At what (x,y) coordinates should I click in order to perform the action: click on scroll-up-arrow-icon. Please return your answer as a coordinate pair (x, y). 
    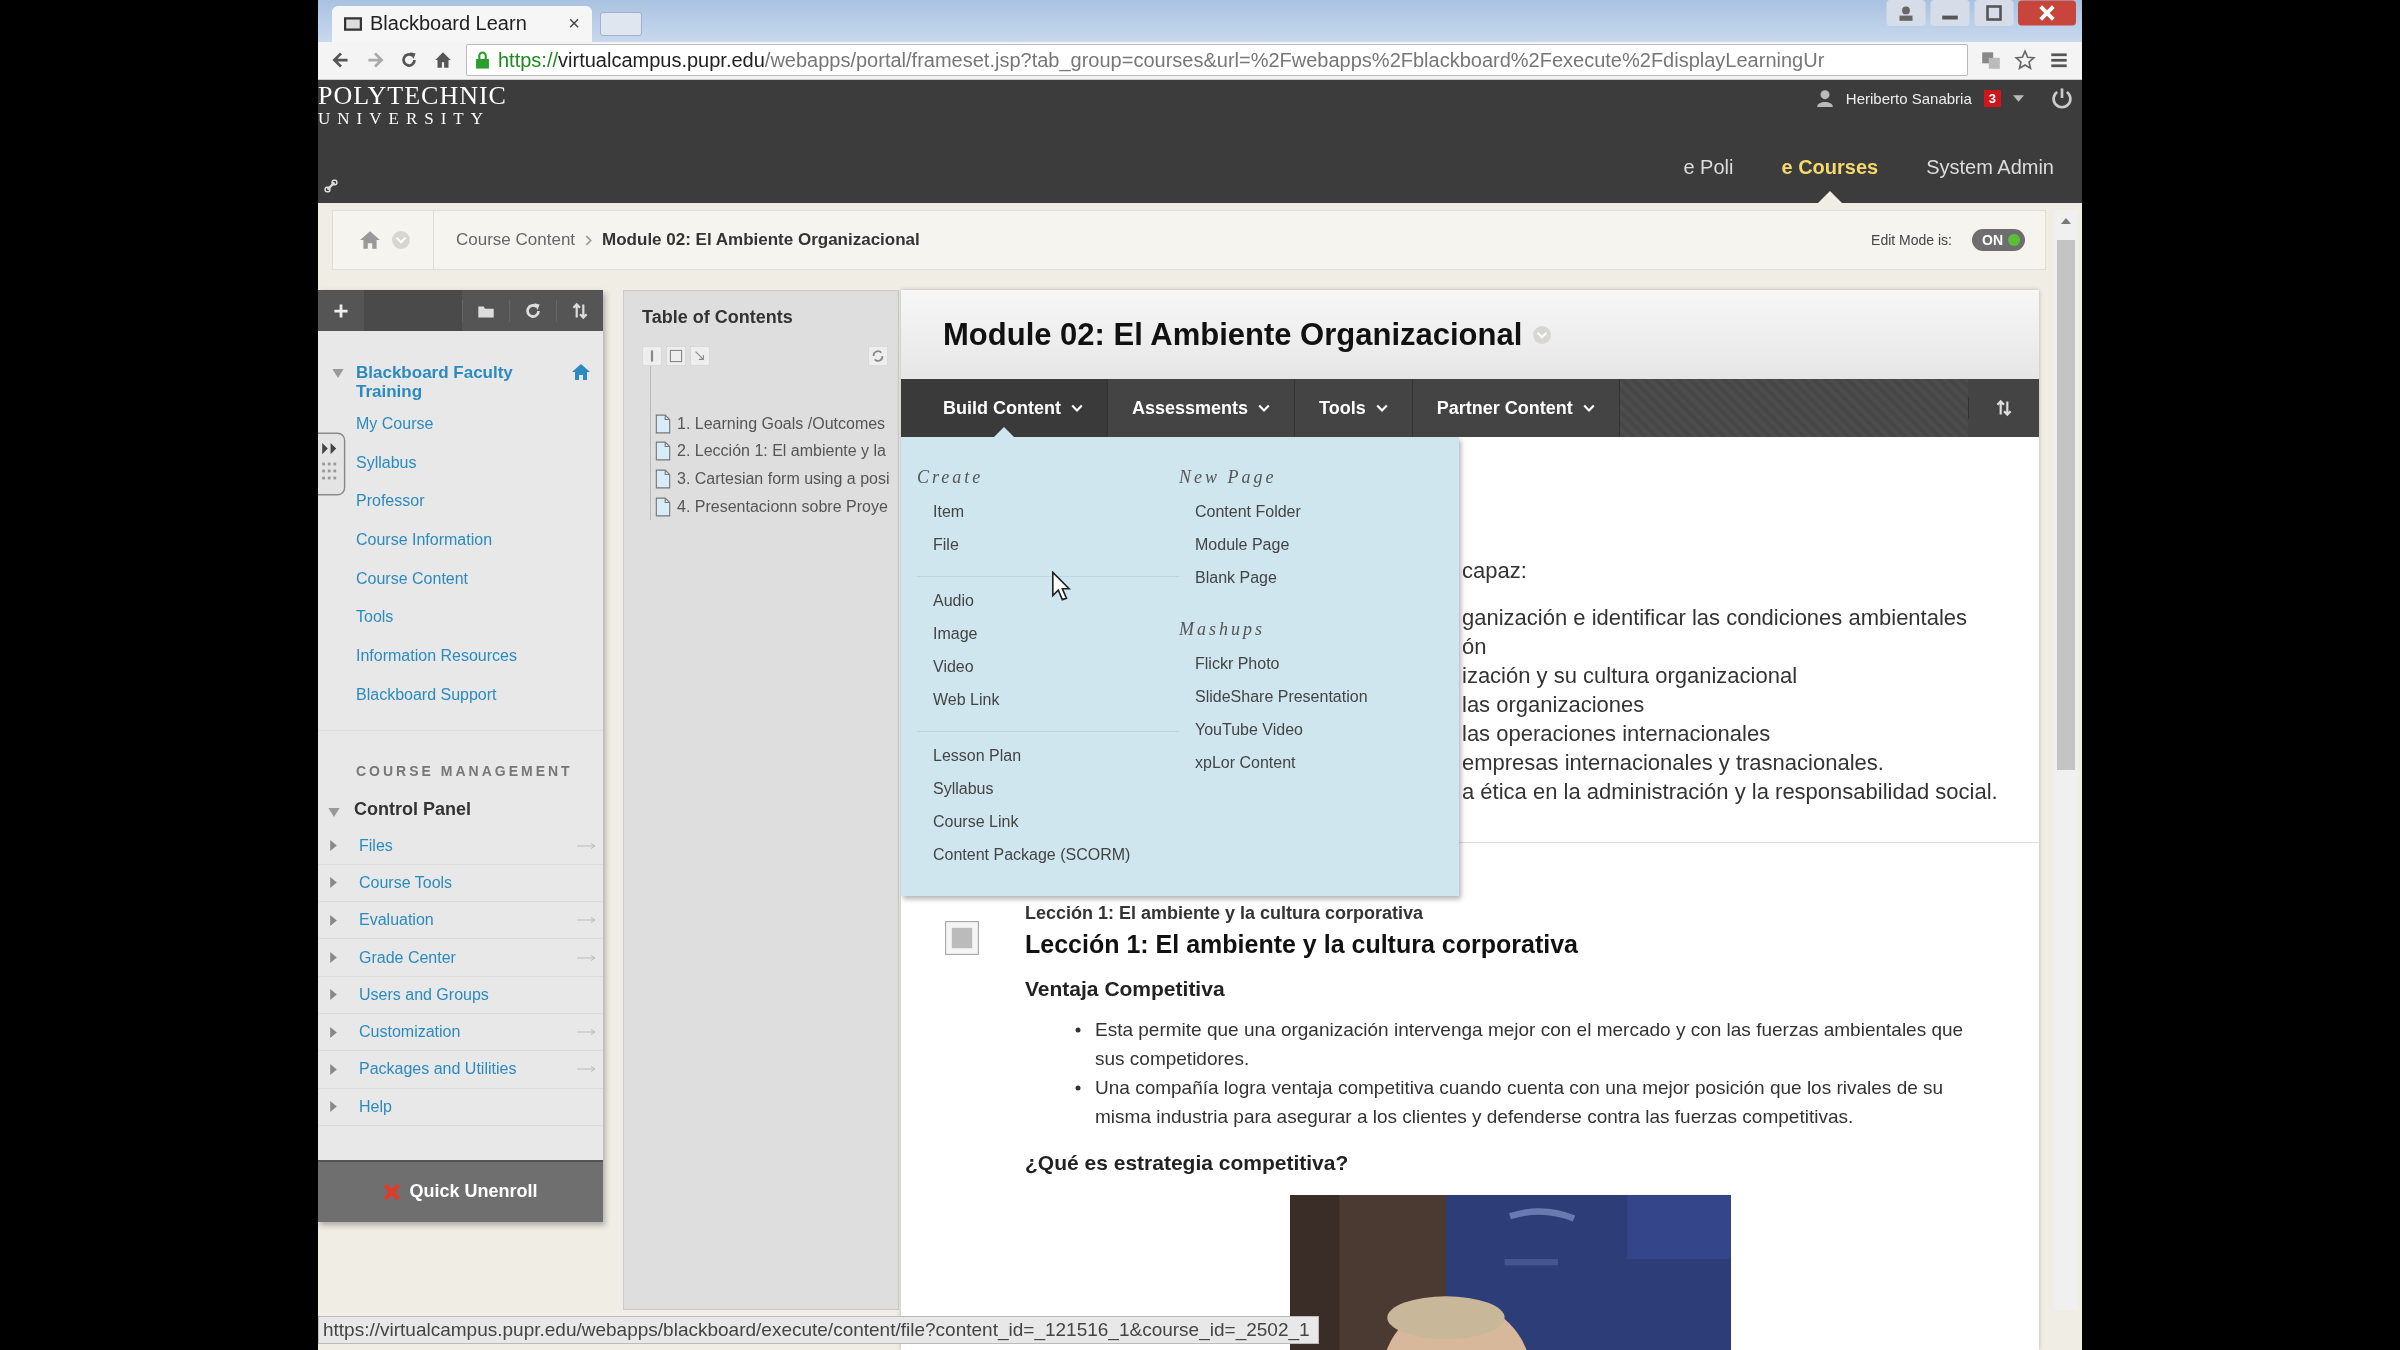
    Looking at the image, I should click on (2066, 221).